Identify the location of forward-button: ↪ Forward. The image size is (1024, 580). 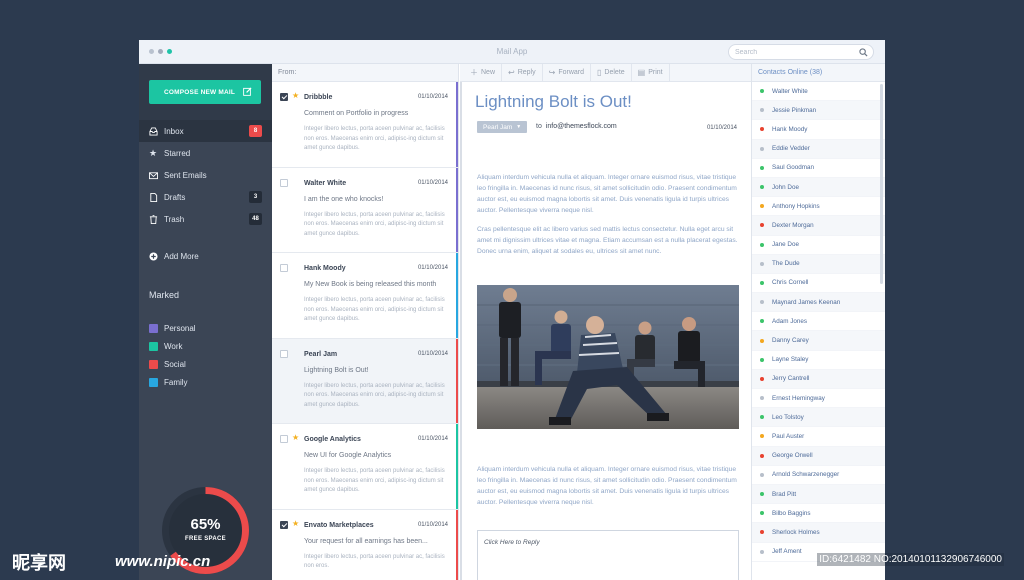
(567, 73).